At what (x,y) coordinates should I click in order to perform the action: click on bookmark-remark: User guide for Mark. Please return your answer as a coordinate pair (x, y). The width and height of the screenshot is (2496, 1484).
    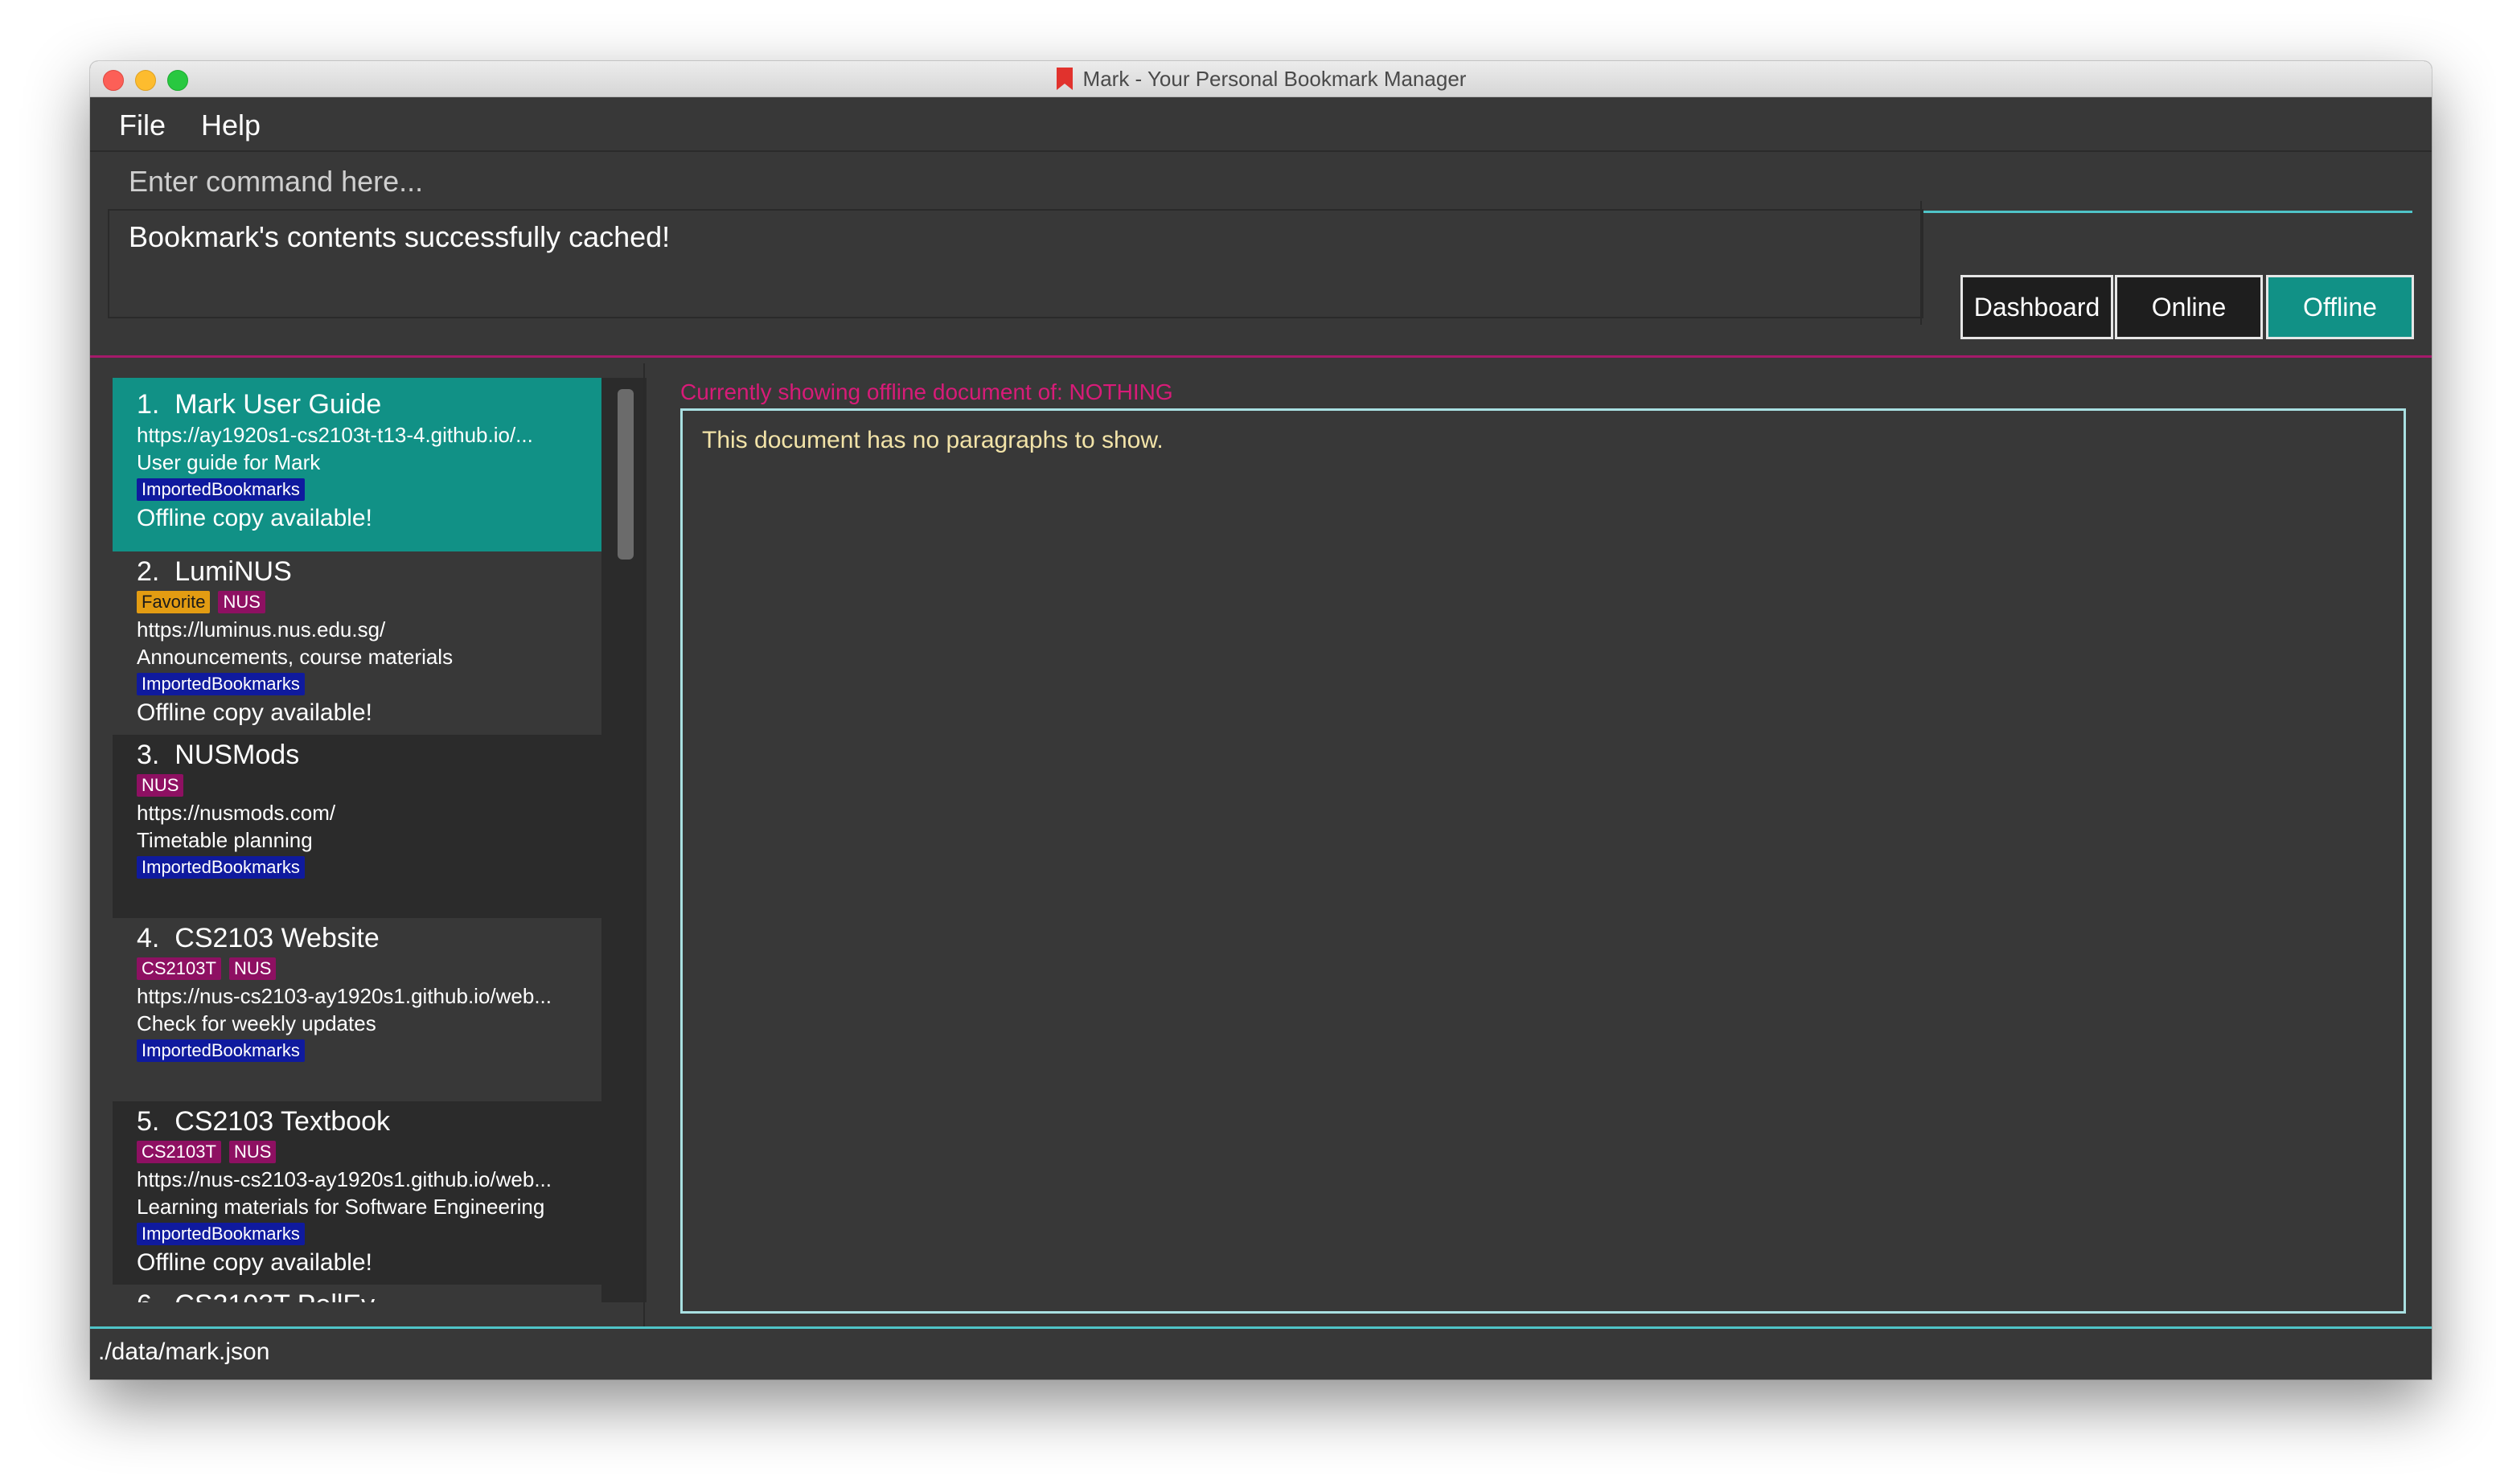
    Looking at the image, I should click on (229, 462).